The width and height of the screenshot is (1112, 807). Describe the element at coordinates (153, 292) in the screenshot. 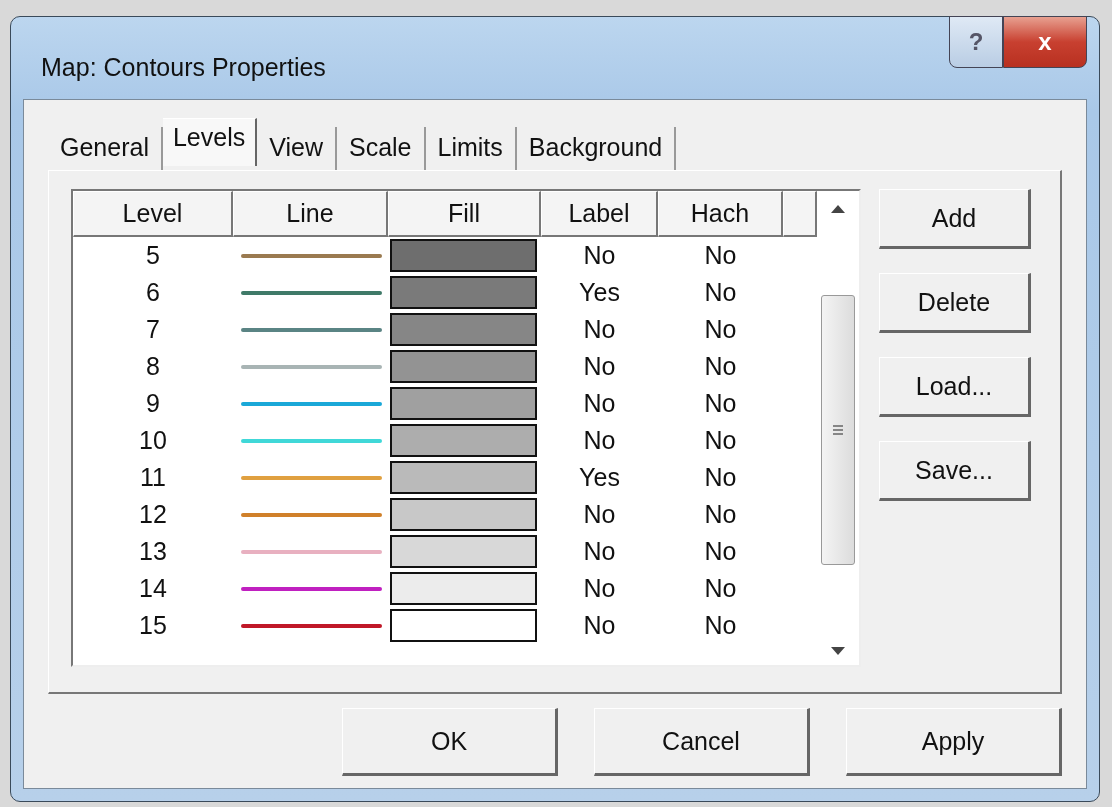

I see `table-cell-text: 6` at that location.